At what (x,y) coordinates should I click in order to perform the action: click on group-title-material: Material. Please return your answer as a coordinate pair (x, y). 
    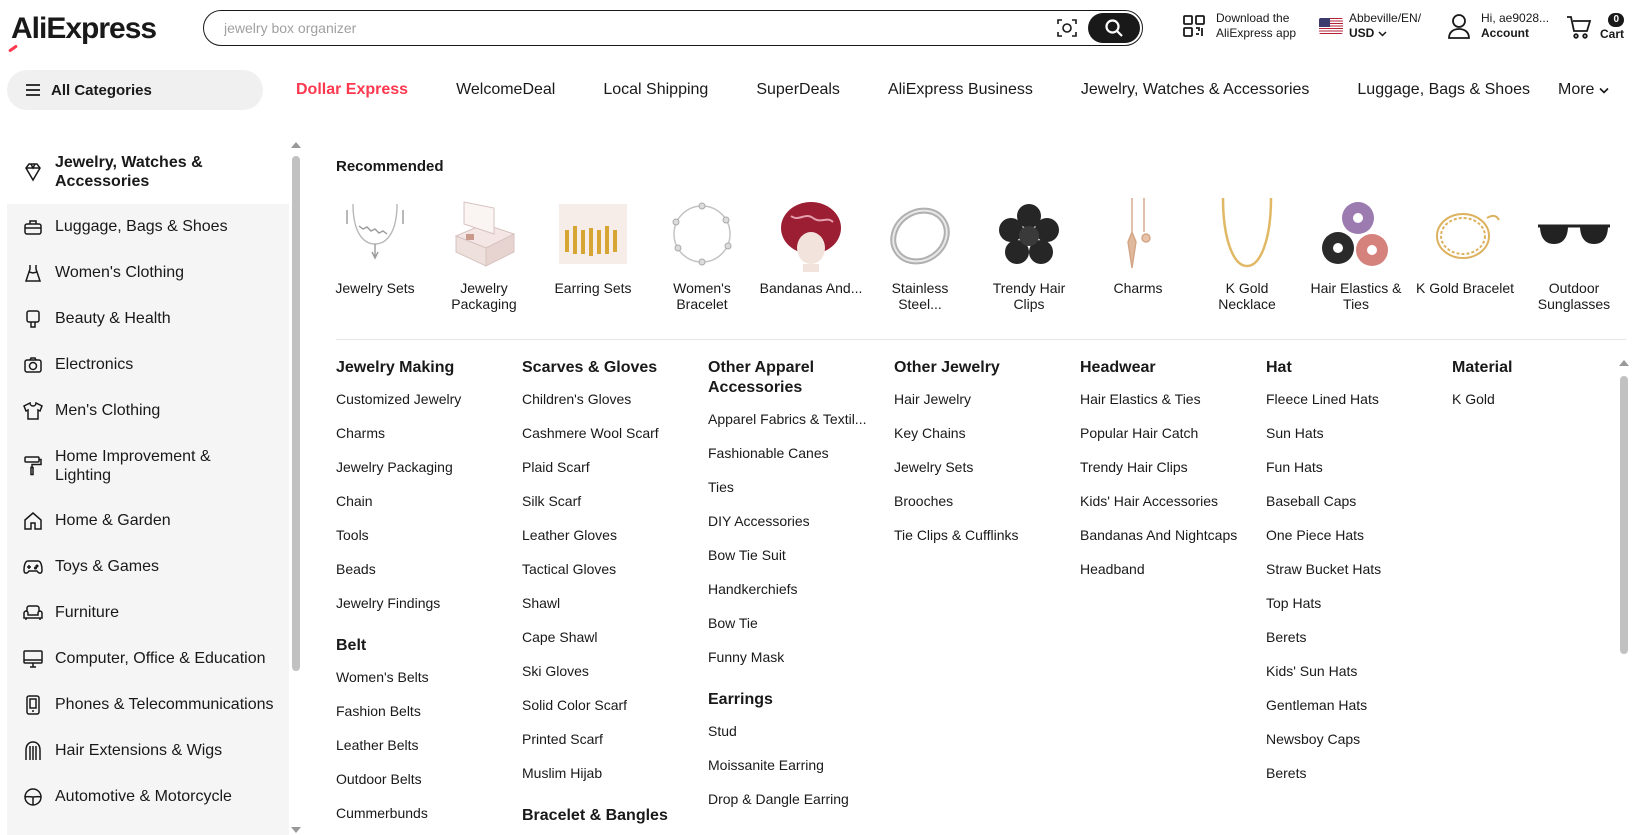
    Looking at the image, I should click on (1527, 368).